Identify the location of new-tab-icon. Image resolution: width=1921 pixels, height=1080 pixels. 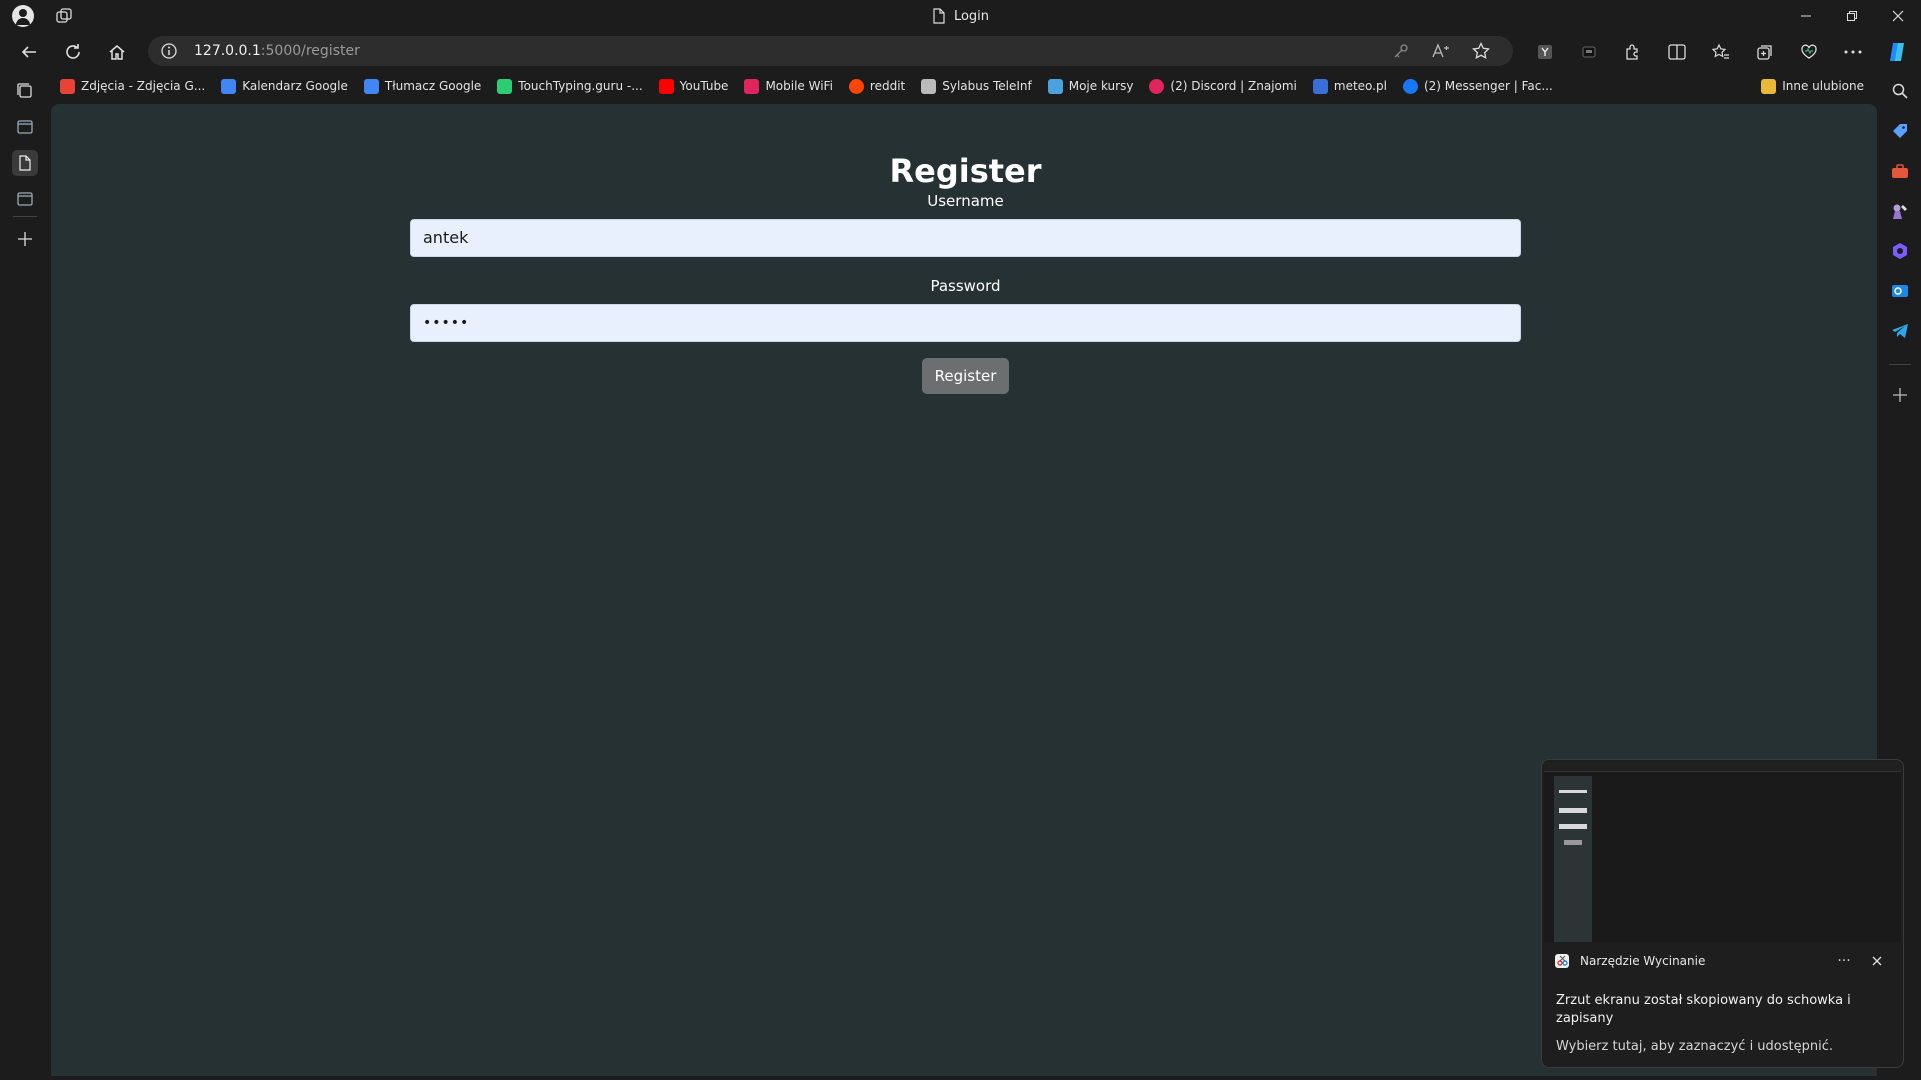
(25, 239).